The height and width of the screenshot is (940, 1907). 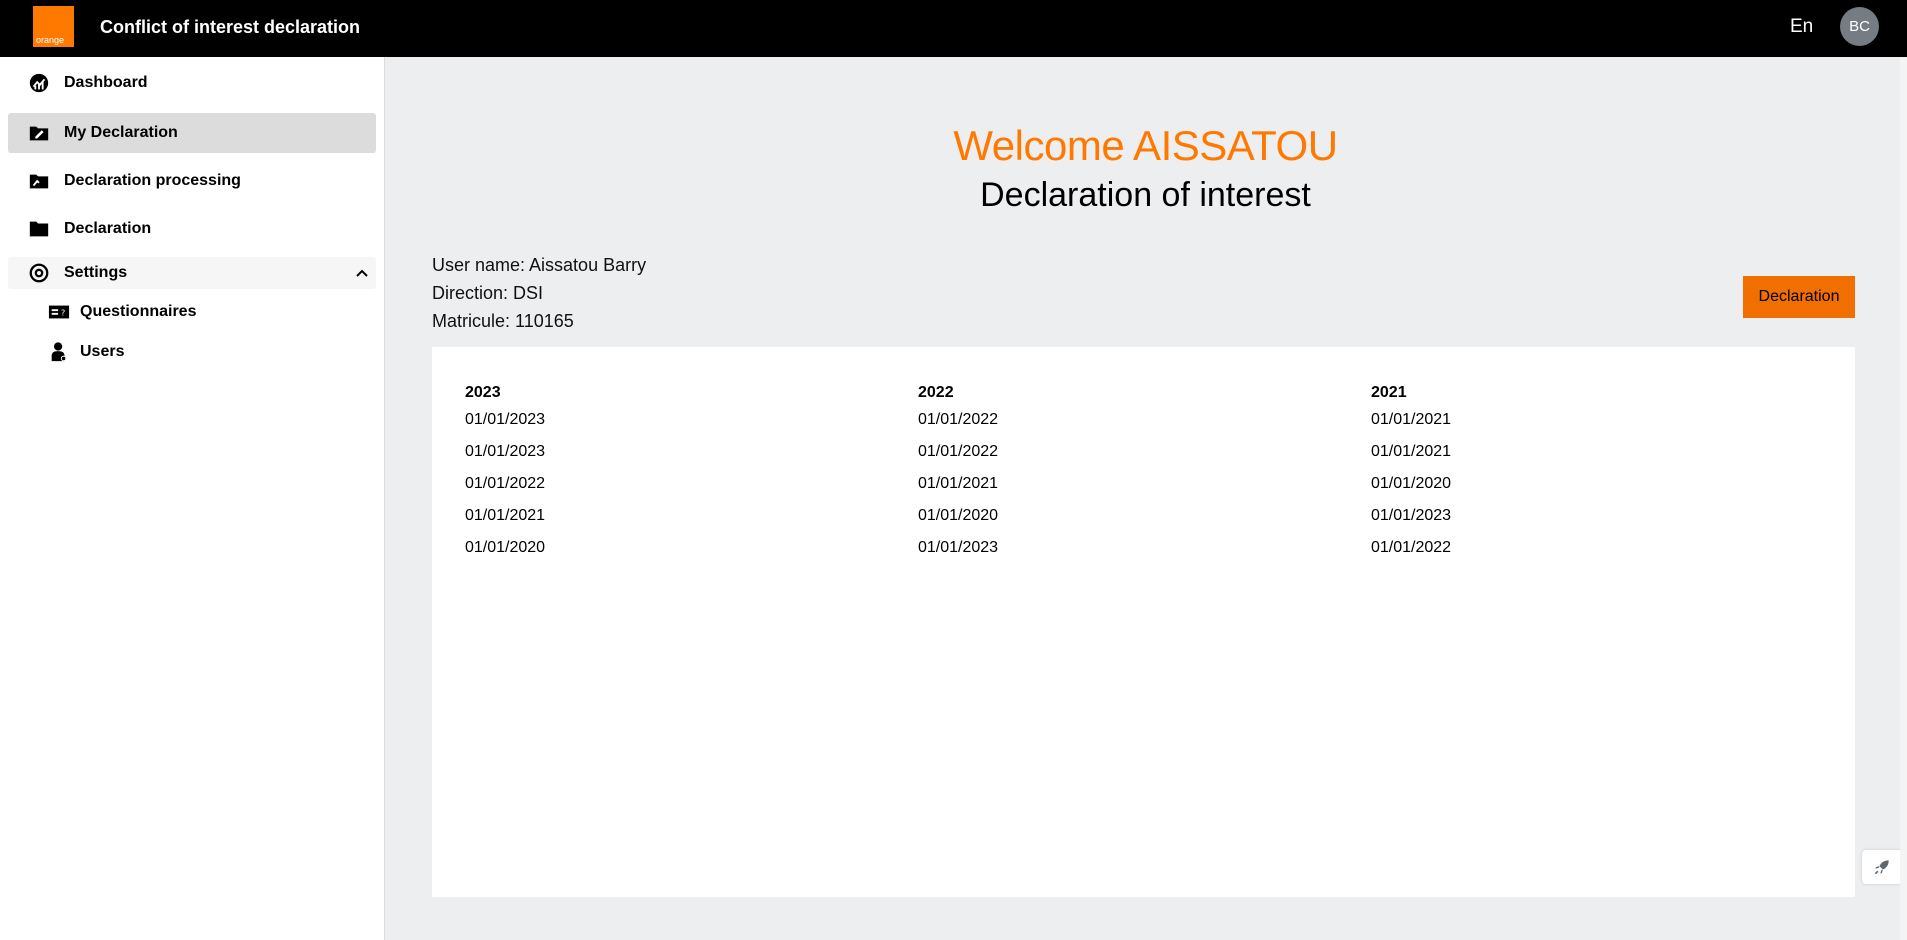 What do you see at coordinates (192, 133) in the screenshot?
I see `sidebar-item-my-declaration: My Declaration` at bounding box center [192, 133].